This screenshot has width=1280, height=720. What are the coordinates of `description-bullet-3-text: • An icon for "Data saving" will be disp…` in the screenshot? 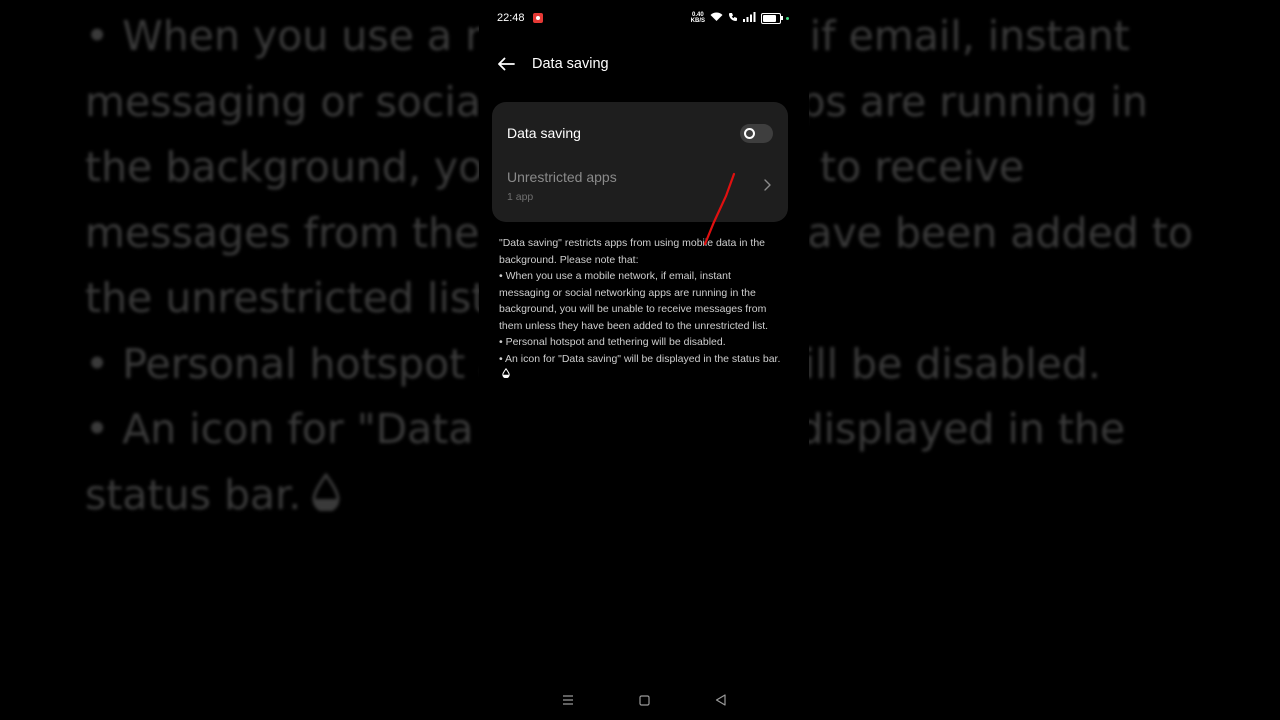 It's located at (640, 358).